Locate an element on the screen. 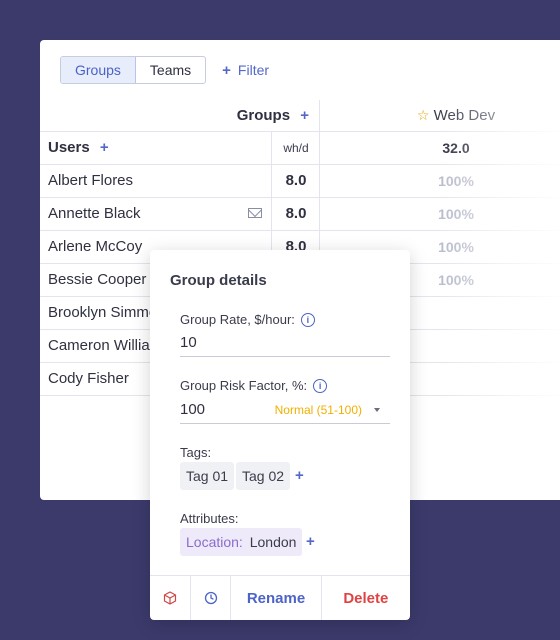 This screenshot has height=640, width=560. filter-button: + Filter is located at coordinates (245, 70).